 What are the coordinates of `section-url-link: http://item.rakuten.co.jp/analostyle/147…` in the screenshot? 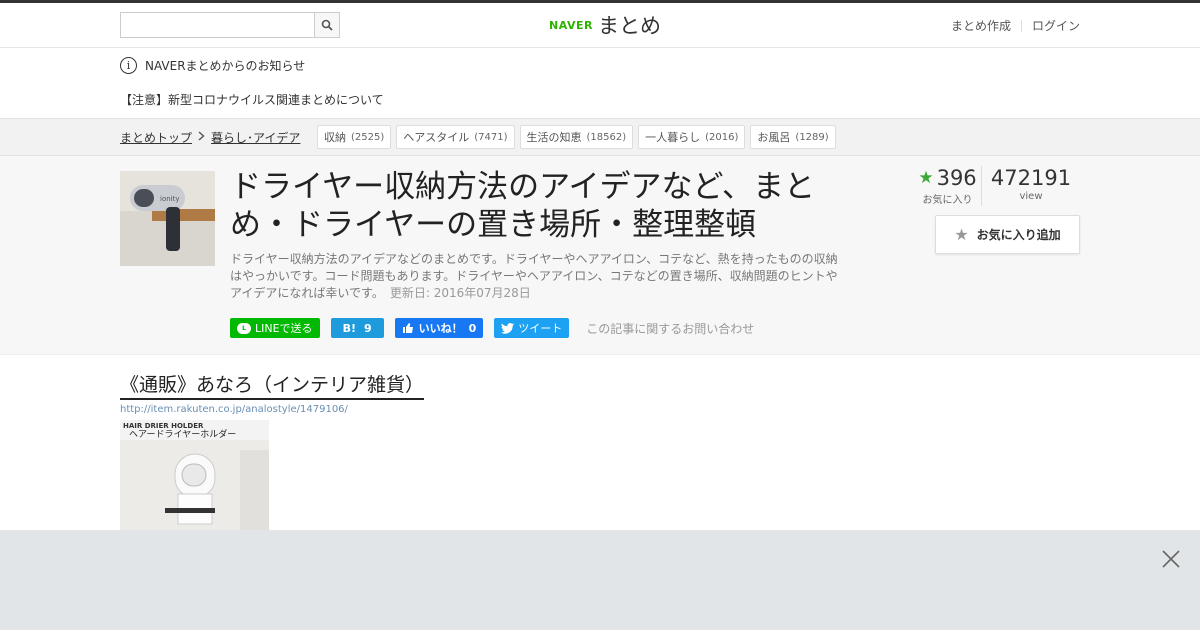 It's located at (234, 409).